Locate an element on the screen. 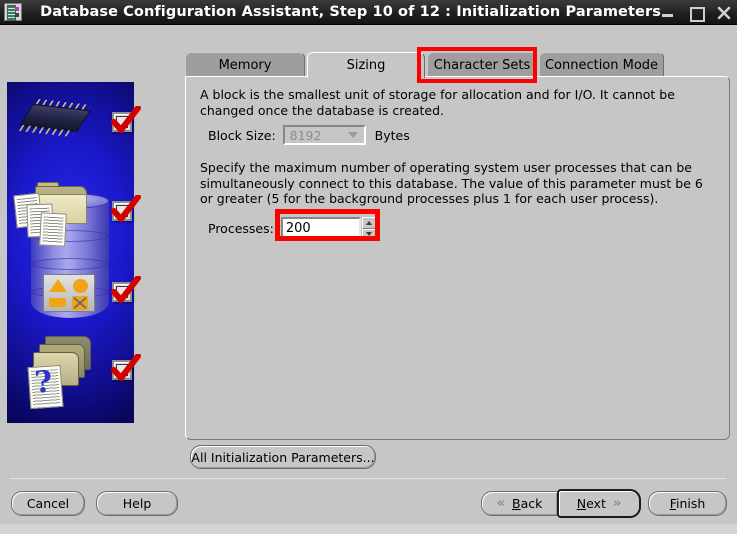  finish-label: Finish is located at coordinates (688, 503).